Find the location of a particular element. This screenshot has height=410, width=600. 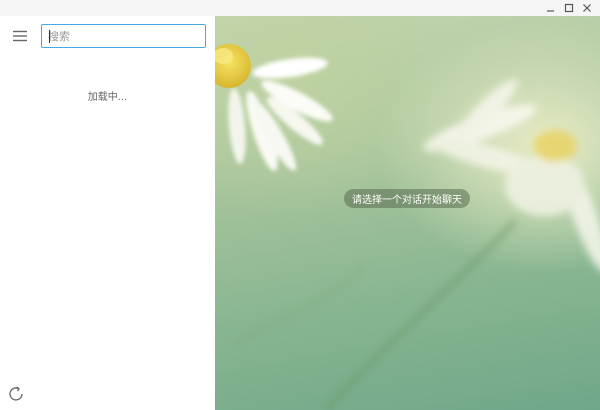

menu-button is located at coordinates (20, 36).